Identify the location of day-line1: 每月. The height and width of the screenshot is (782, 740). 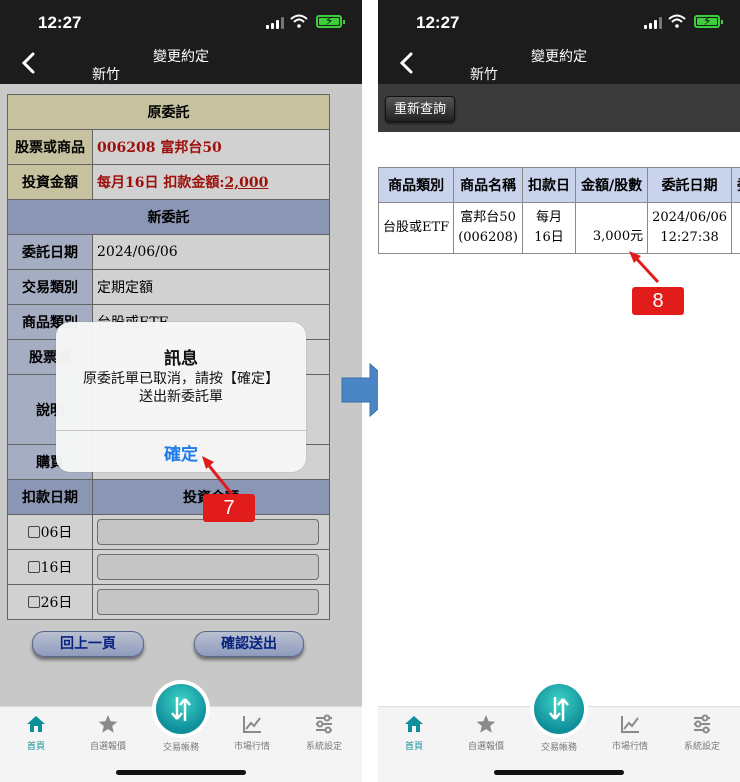
(548, 217).